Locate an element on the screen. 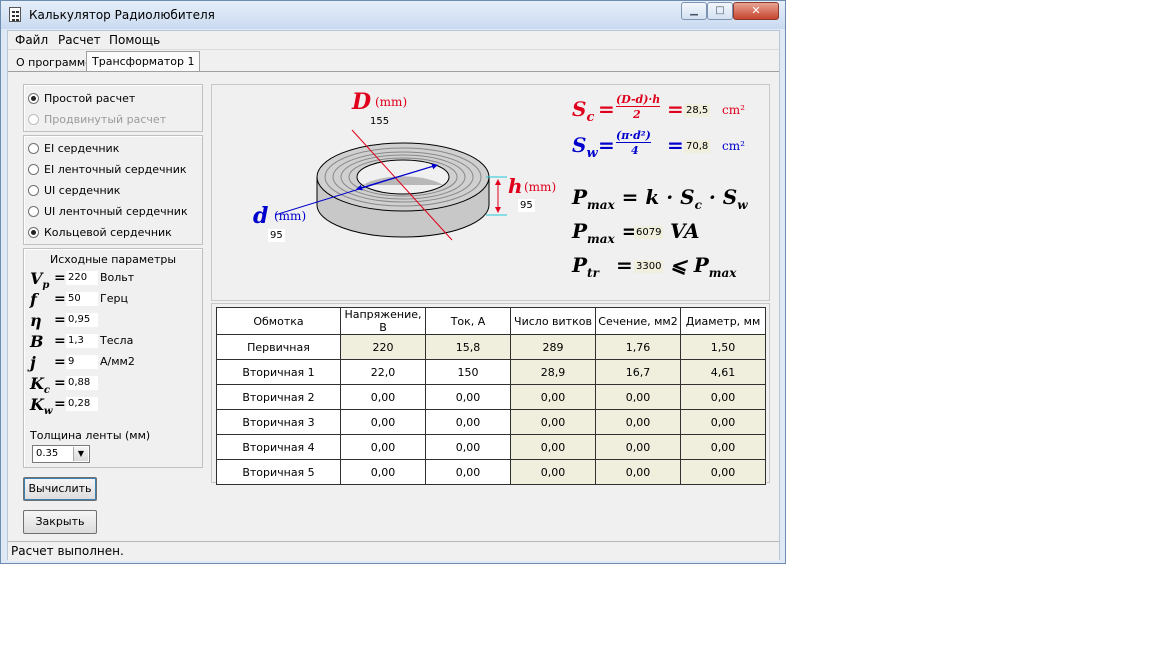  formula-pmax: Pmax = k · Sc · Sw is located at coordinates (660, 198).